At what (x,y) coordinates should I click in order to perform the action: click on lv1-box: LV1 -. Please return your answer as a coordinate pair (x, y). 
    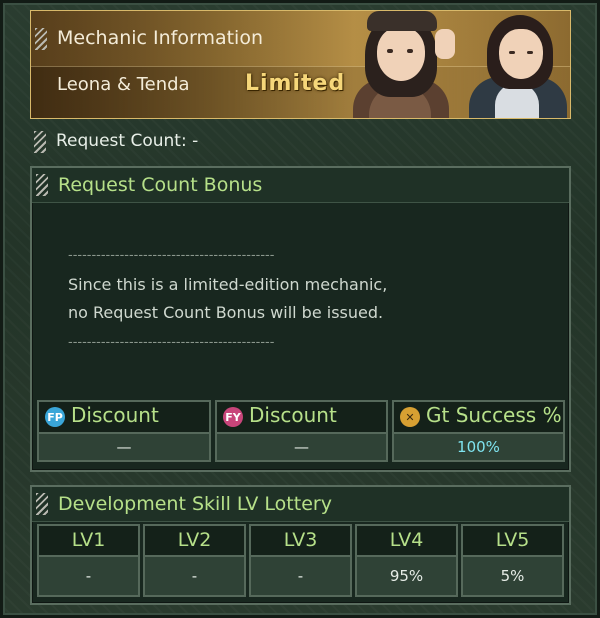
    Looking at the image, I should click on (88, 560).